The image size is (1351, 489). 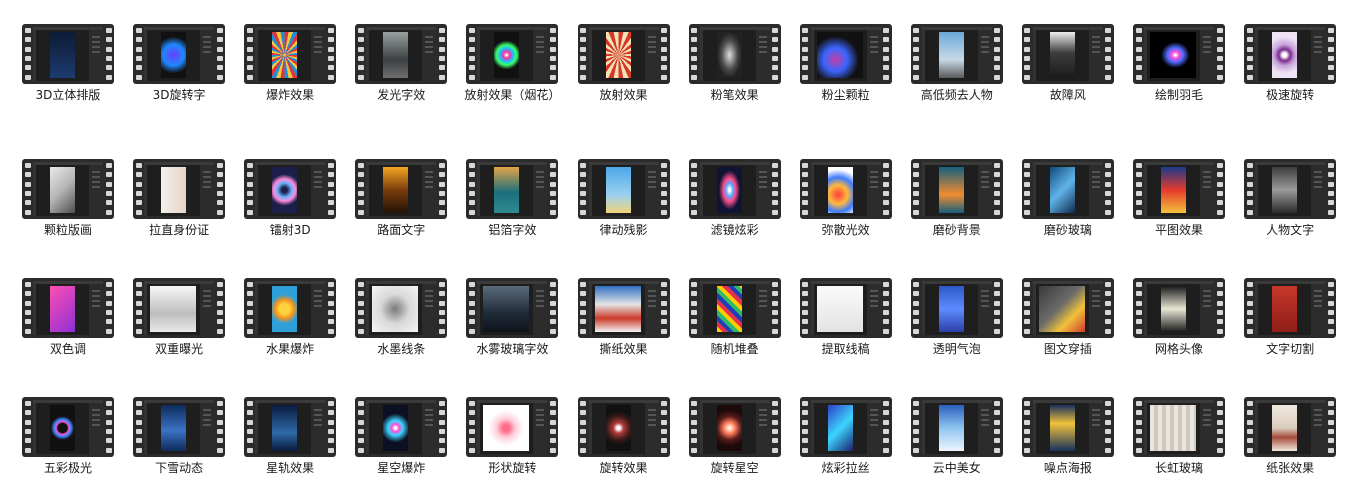 I want to click on file-name-label: 高低频去人物, so click(x=956, y=95).